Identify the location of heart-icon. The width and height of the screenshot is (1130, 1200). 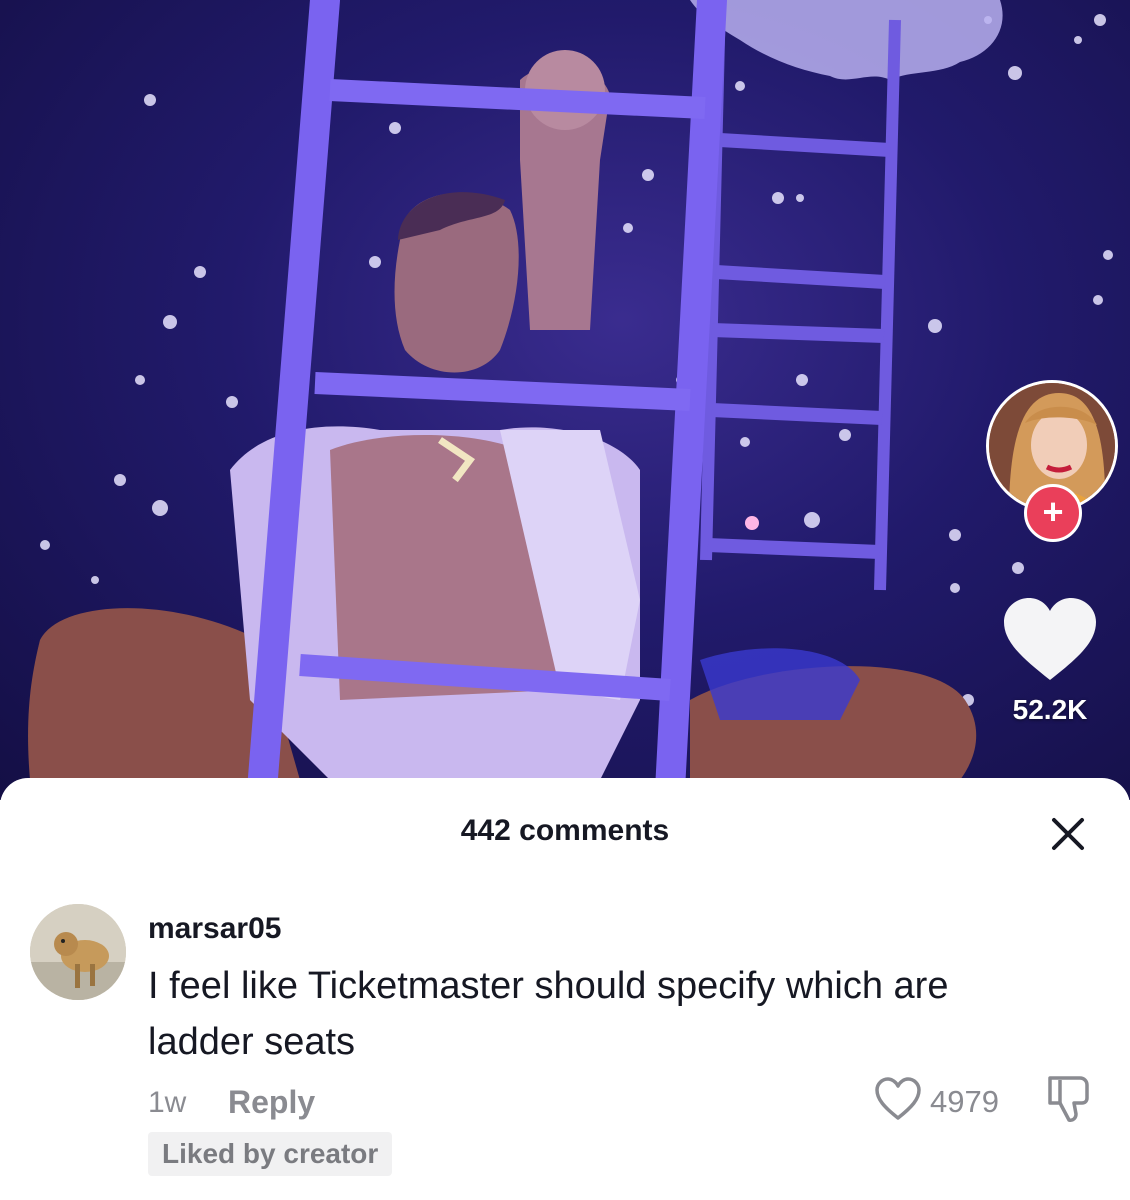
(1050, 639).